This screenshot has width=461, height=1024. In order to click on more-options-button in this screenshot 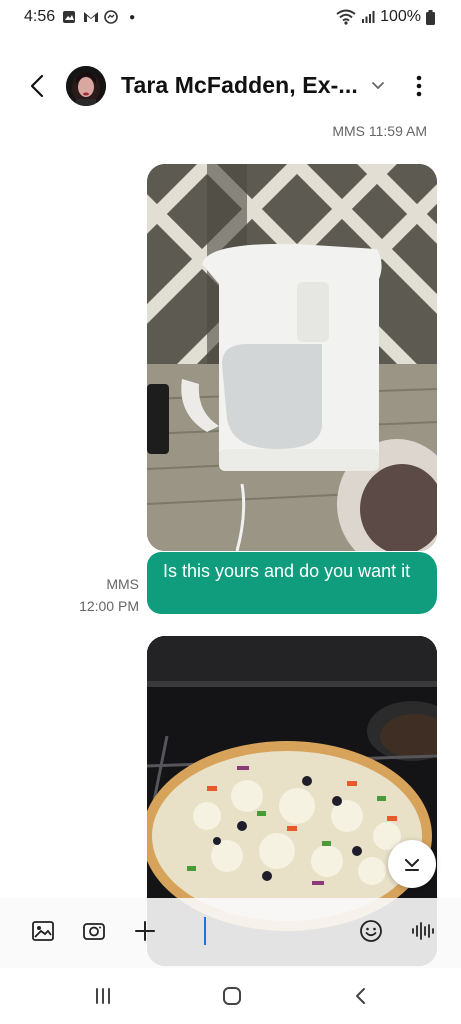, I will do `click(419, 86)`.